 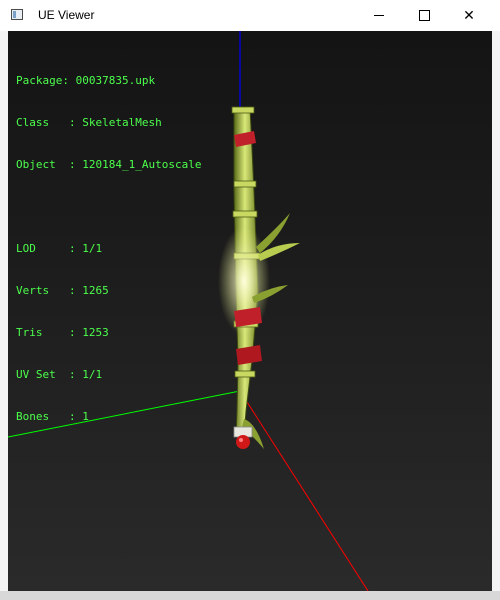 I want to click on info-bones-value: 1, so click(x=85, y=416).